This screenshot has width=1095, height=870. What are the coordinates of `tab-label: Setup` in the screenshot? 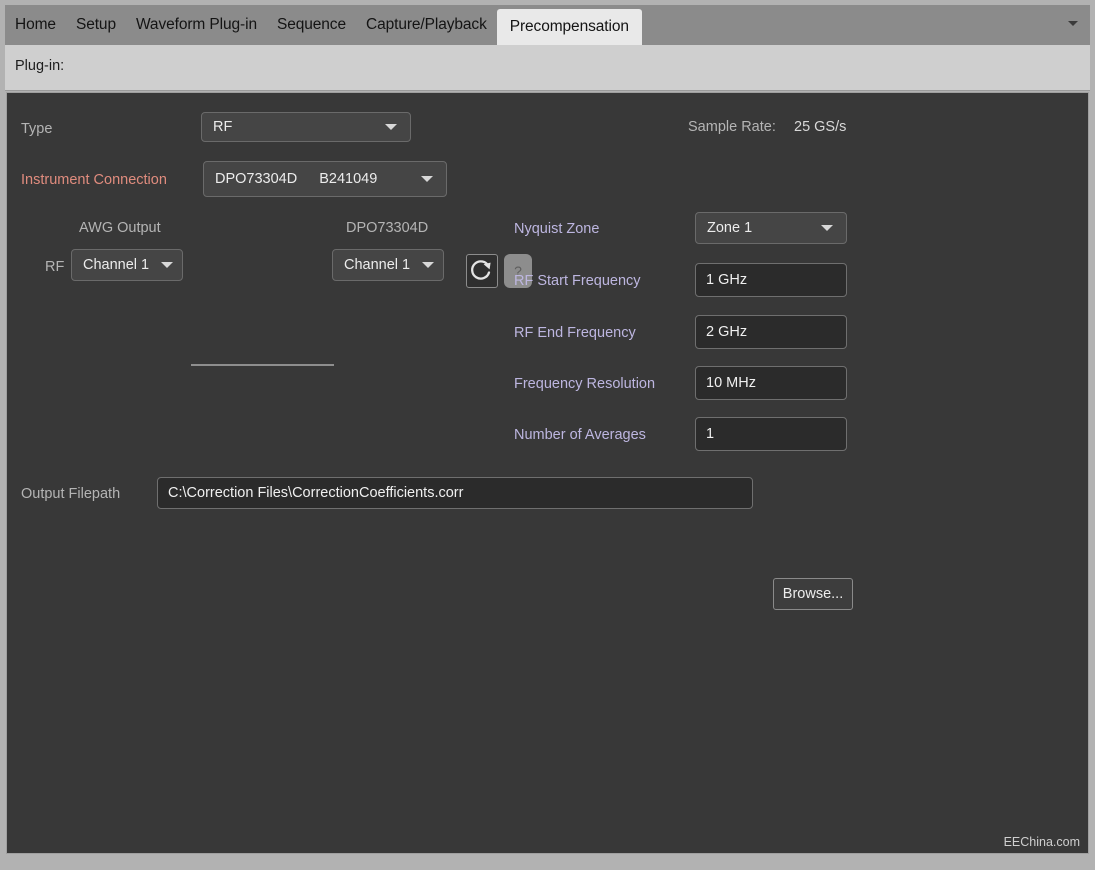 It's located at (95, 24).